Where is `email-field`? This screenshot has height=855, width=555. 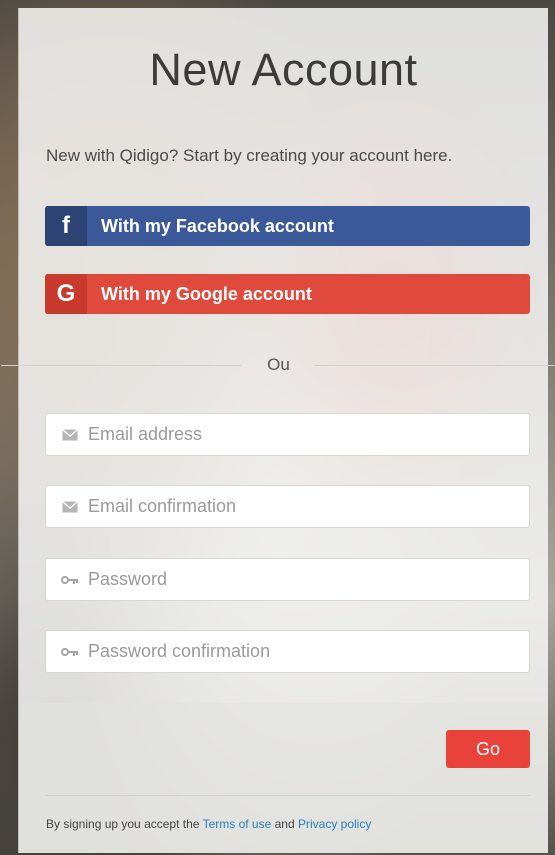
email-field is located at coordinates (287, 434).